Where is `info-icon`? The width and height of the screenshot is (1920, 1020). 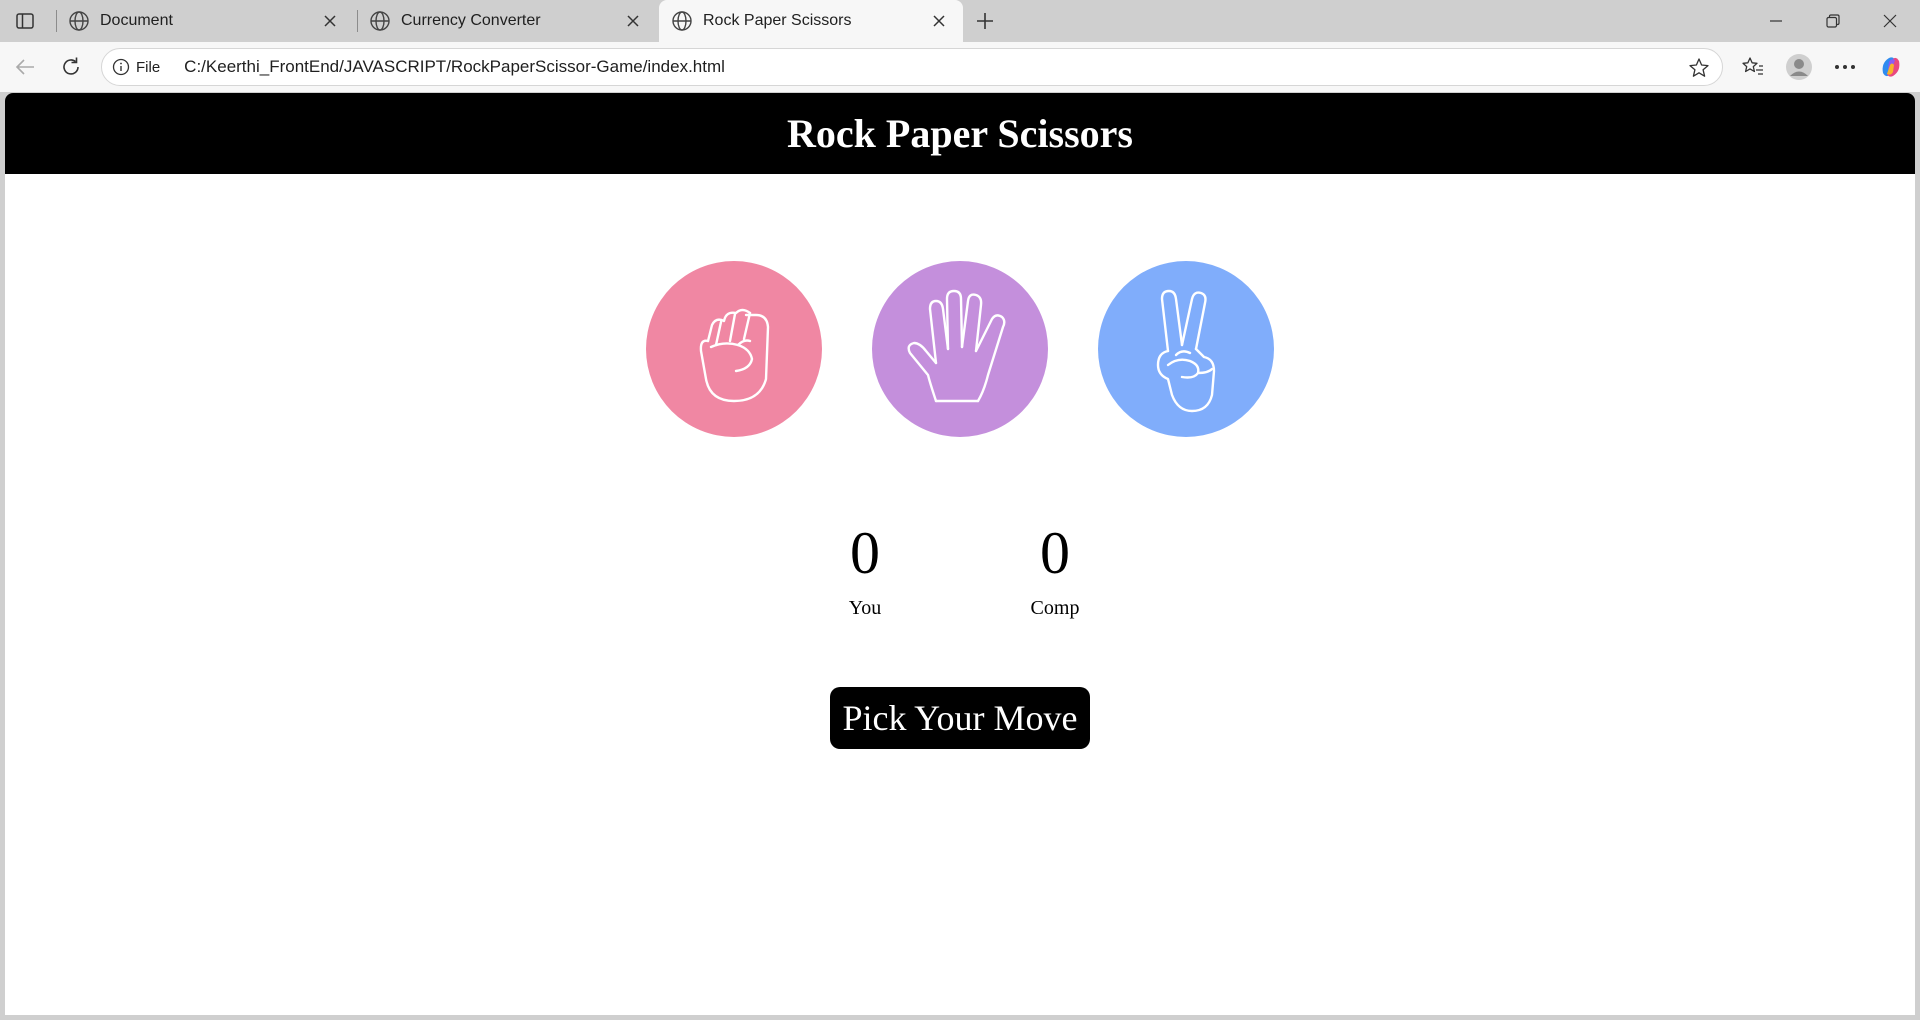
info-icon is located at coordinates (121, 67).